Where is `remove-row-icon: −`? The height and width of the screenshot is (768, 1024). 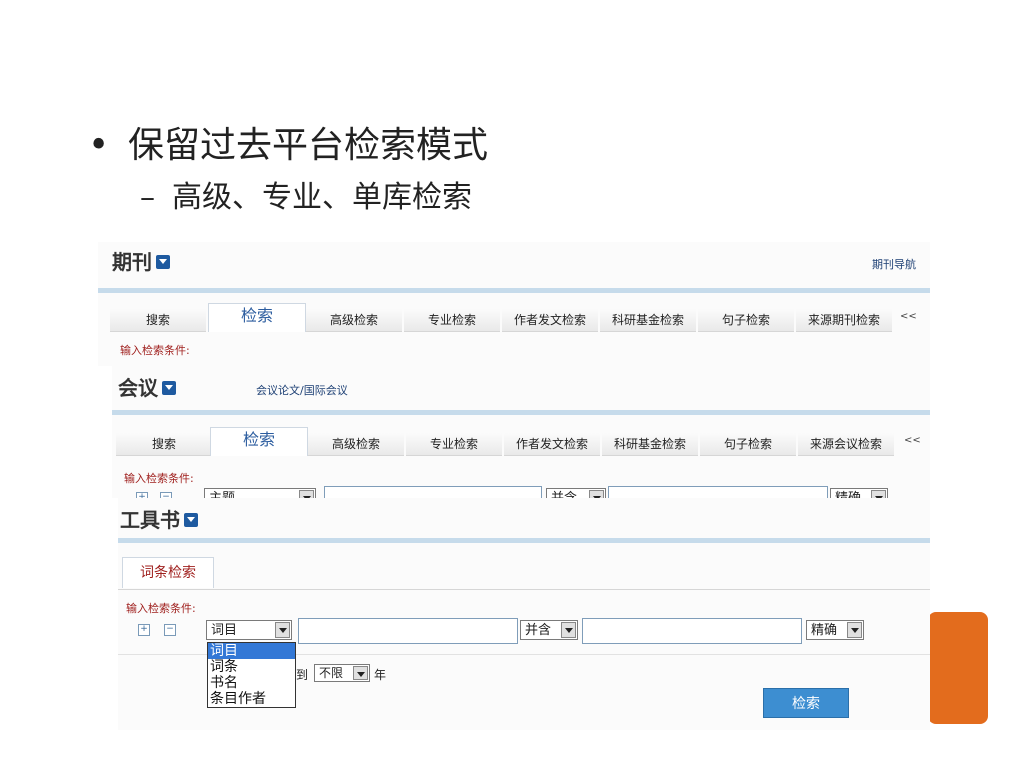
remove-row-icon: − is located at coordinates (170, 630).